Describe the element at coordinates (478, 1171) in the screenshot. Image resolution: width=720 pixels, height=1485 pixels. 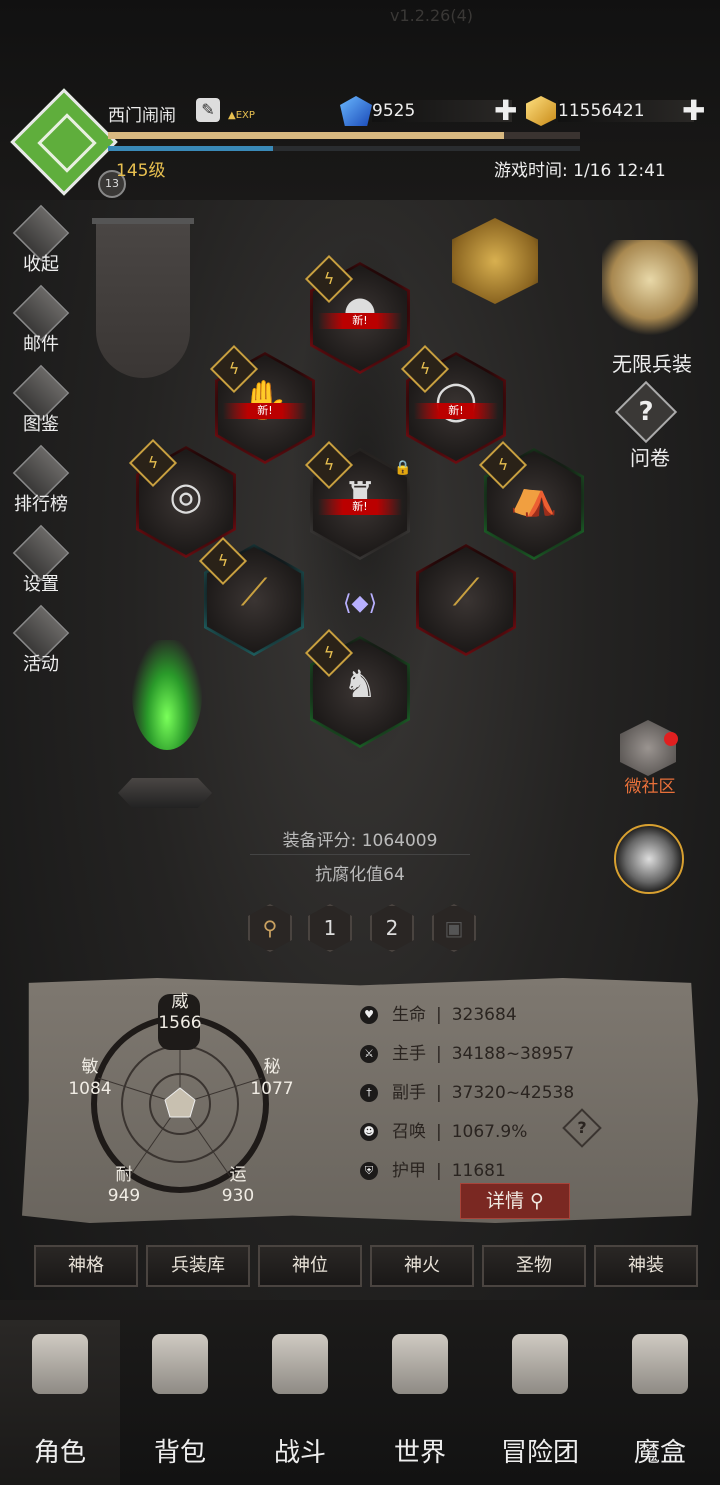
I see `stat-value: 11681` at that location.